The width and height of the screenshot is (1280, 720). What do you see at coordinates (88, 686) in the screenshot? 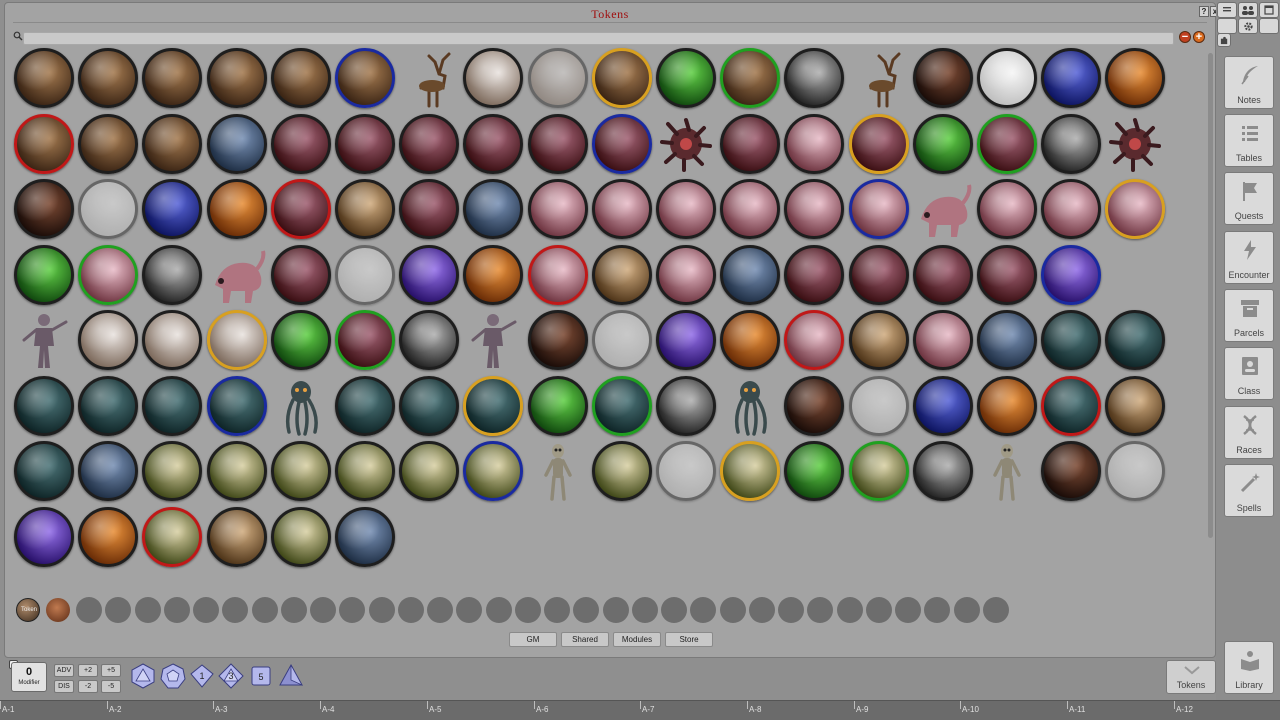
I see `minus-2-button: -2` at bounding box center [88, 686].